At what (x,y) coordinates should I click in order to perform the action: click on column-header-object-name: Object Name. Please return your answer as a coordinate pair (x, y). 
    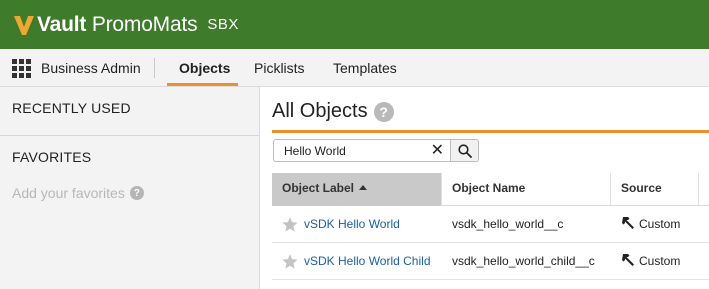
    Looking at the image, I should click on (526, 189).